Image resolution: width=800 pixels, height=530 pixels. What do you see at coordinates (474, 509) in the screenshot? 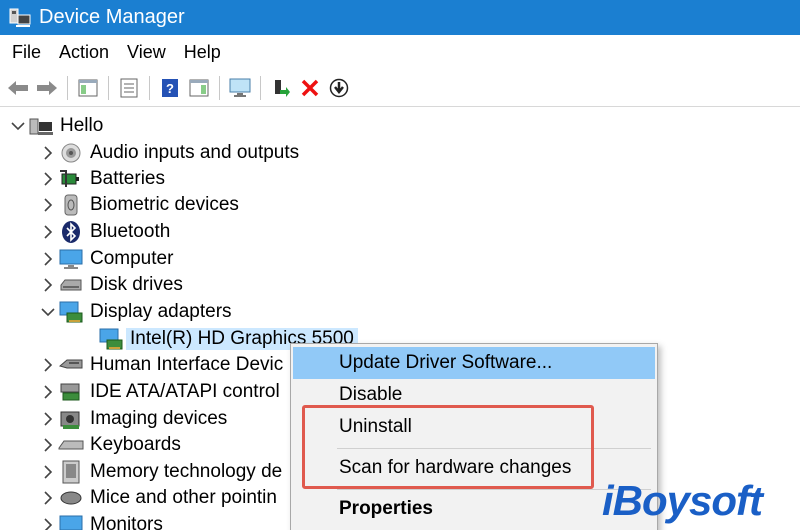
I see `menu-item-properties: Properties` at bounding box center [474, 509].